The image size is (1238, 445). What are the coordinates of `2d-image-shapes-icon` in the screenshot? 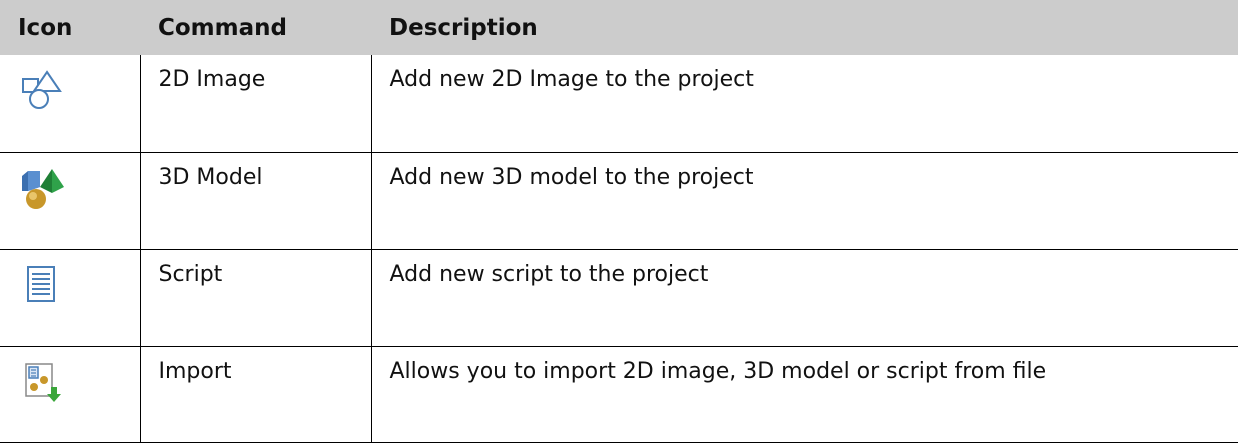 It's located at (42, 89).